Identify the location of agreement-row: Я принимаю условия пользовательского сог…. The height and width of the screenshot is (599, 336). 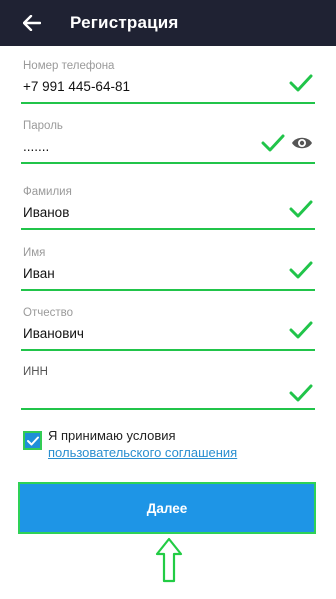
(168, 446).